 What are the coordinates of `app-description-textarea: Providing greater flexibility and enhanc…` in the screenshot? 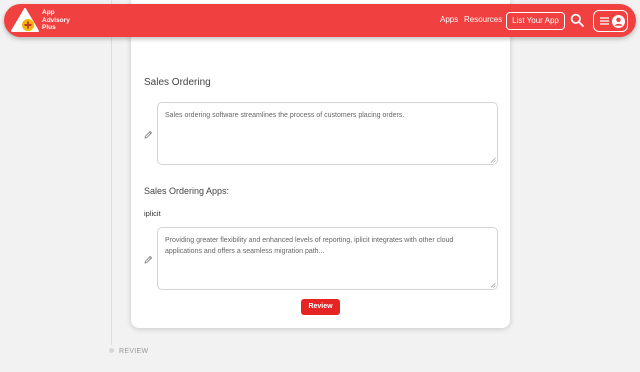 It's located at (327, 258).